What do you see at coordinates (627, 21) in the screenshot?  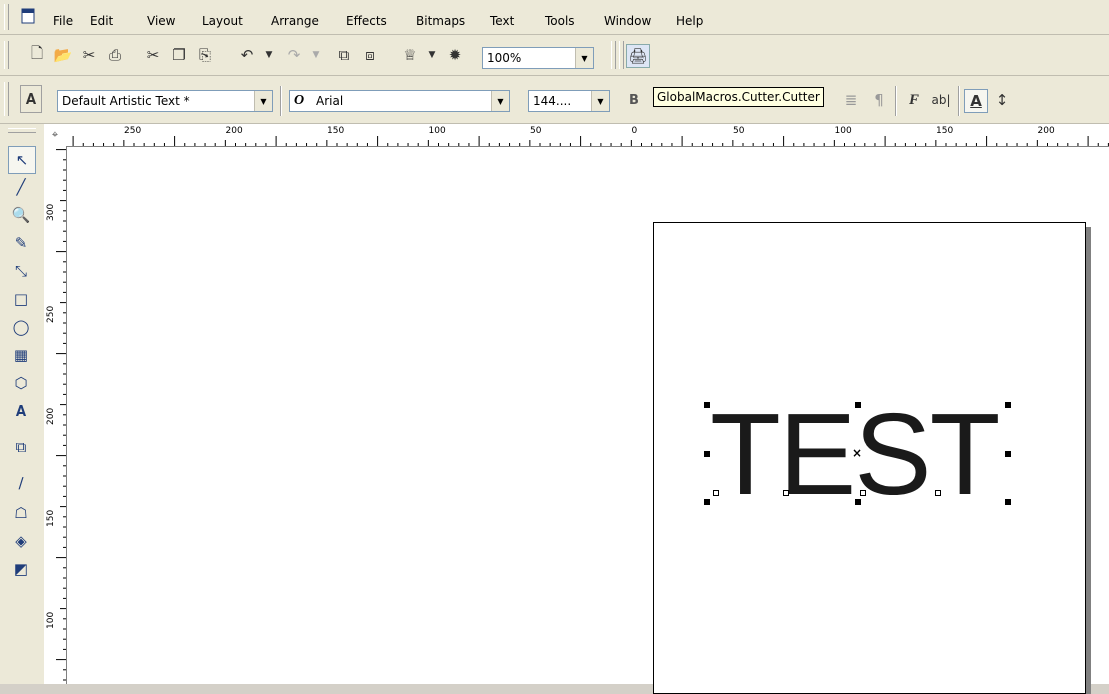 I see `menu-window: Window` at bounding box center [627, 21].